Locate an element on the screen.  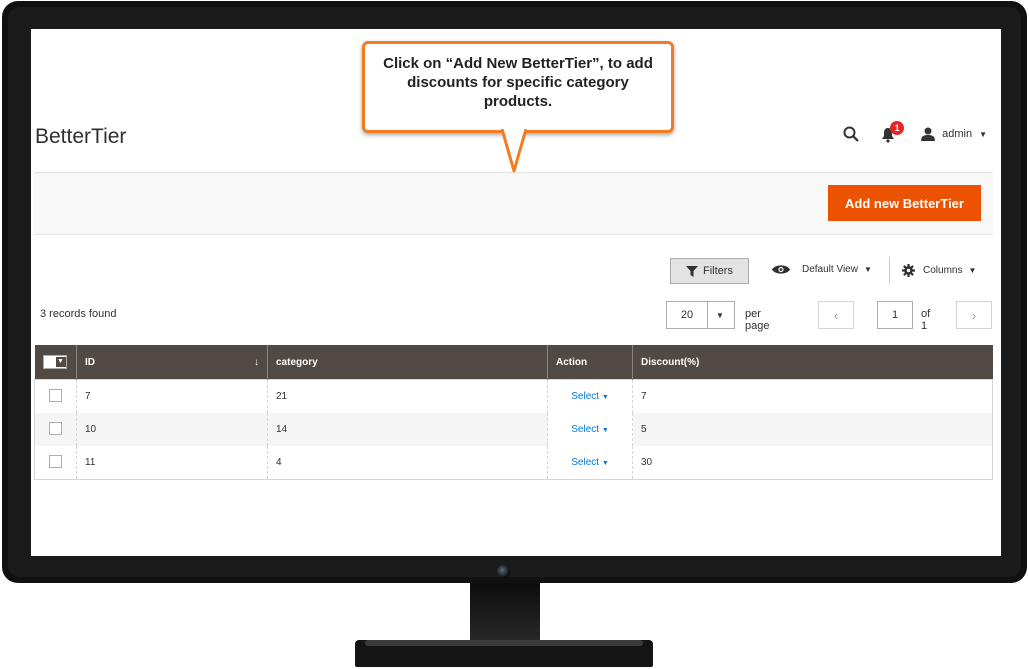
sort-arrow-icon: ↓ is located at coordinates (256, 362).